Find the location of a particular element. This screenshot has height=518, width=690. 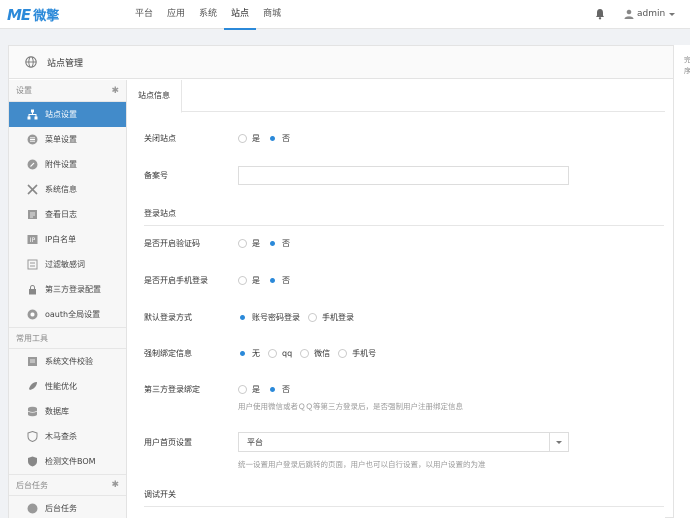

form-row-home-page: 用户首页设置 is located at coordinates (168, 442).